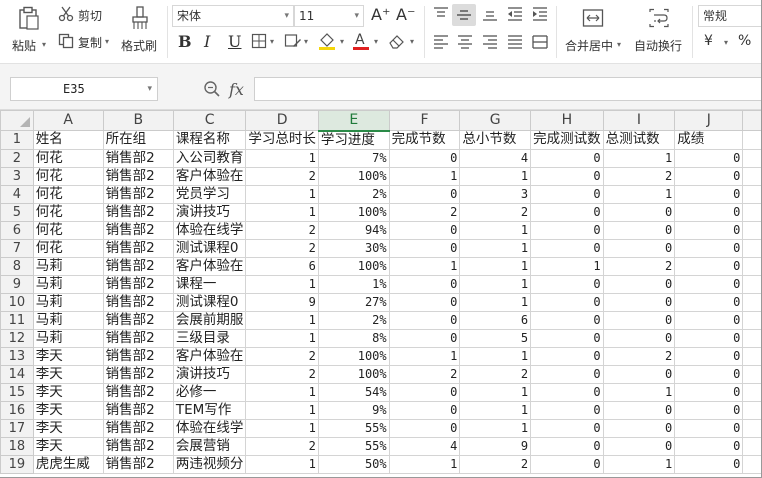 The image size is (762, 478). Describe the element at coordinates (68, 392) in the screenshot. I see `cell-a15: 李天` at that location.